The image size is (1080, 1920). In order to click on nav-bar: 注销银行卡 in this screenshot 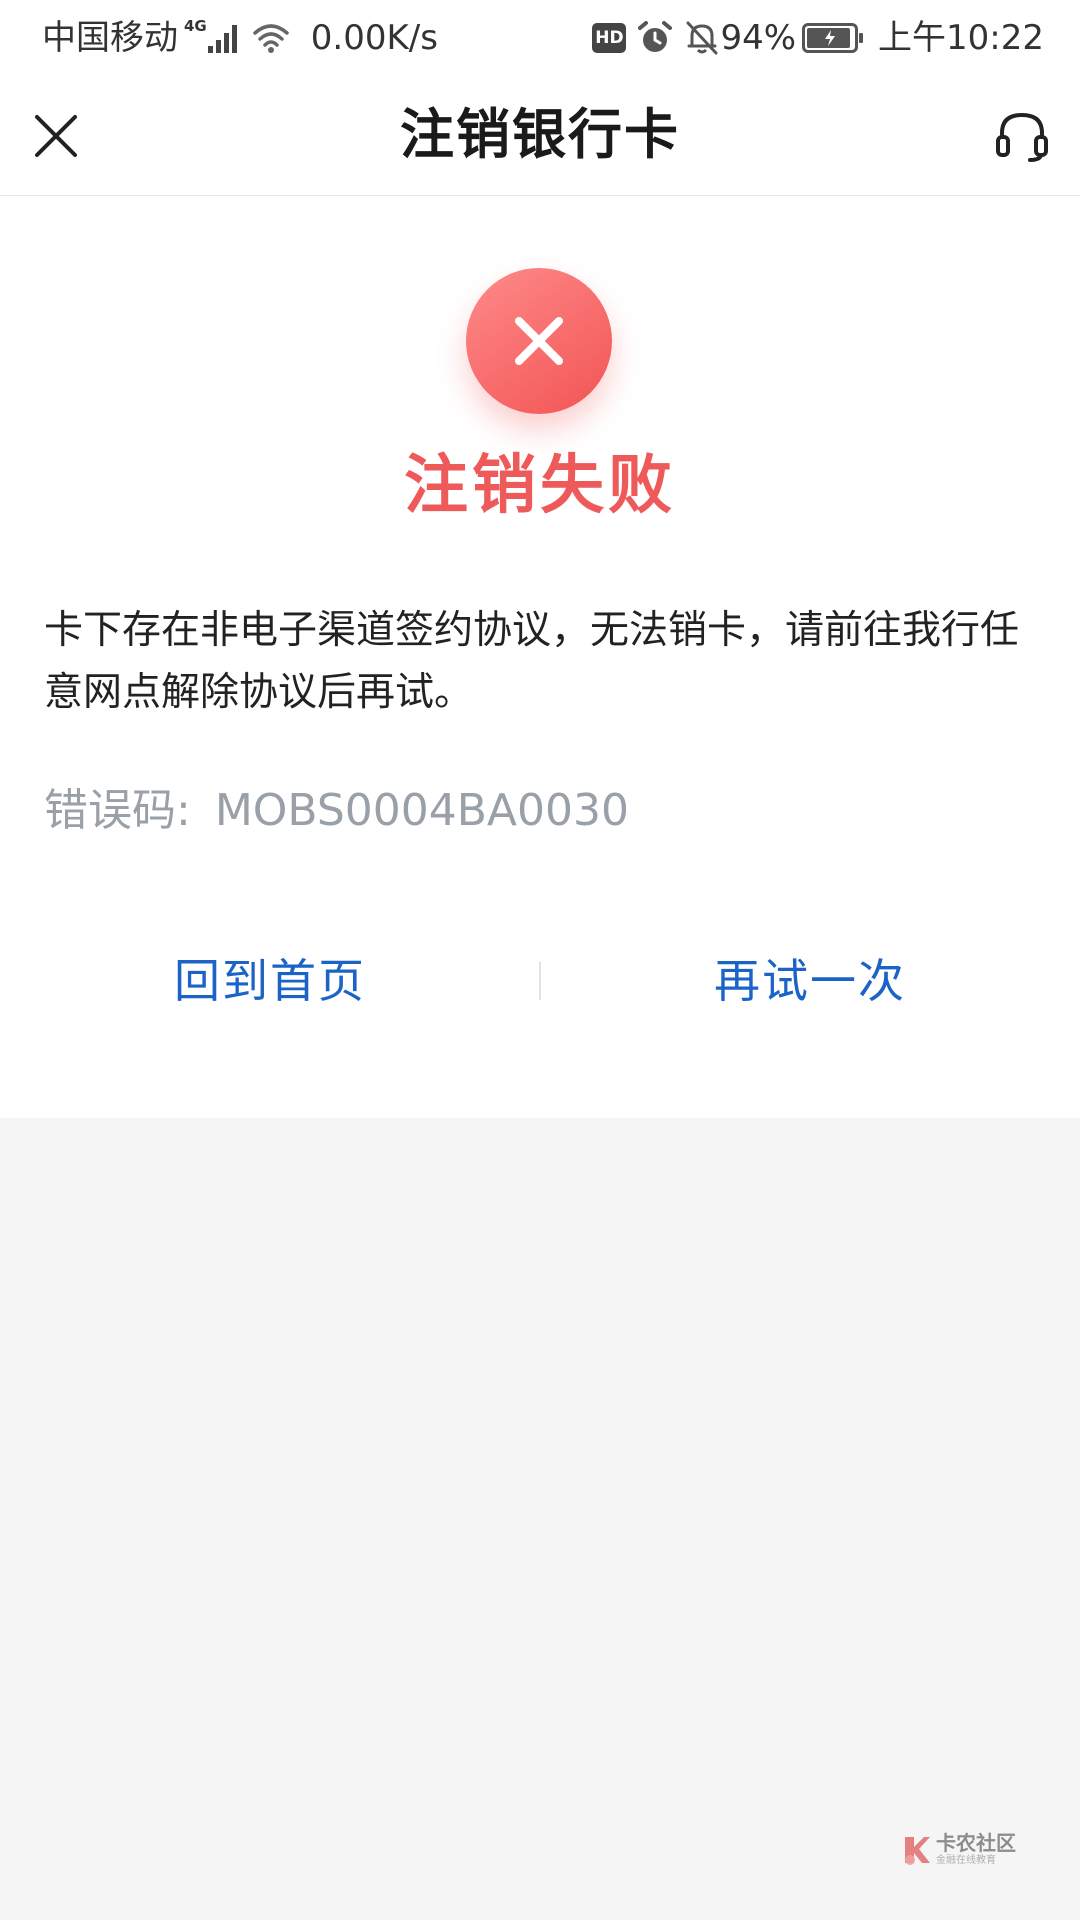, I will do `click(540, 136)`.